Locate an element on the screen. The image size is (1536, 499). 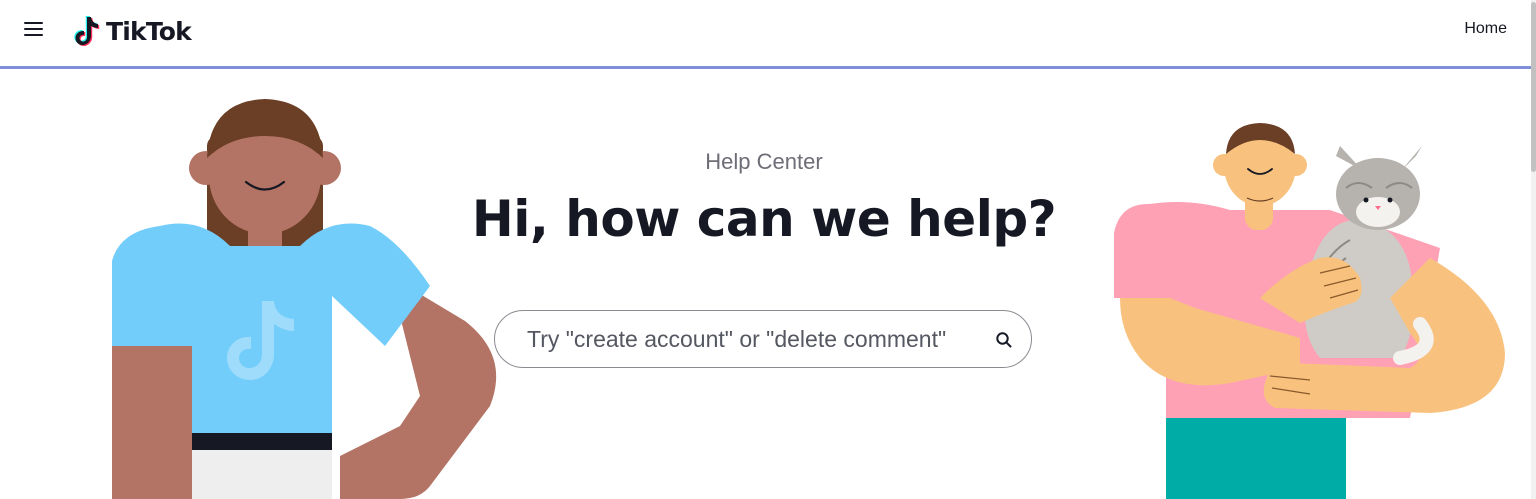
top-header: TikTok Home is located at coordinates (765, 34).